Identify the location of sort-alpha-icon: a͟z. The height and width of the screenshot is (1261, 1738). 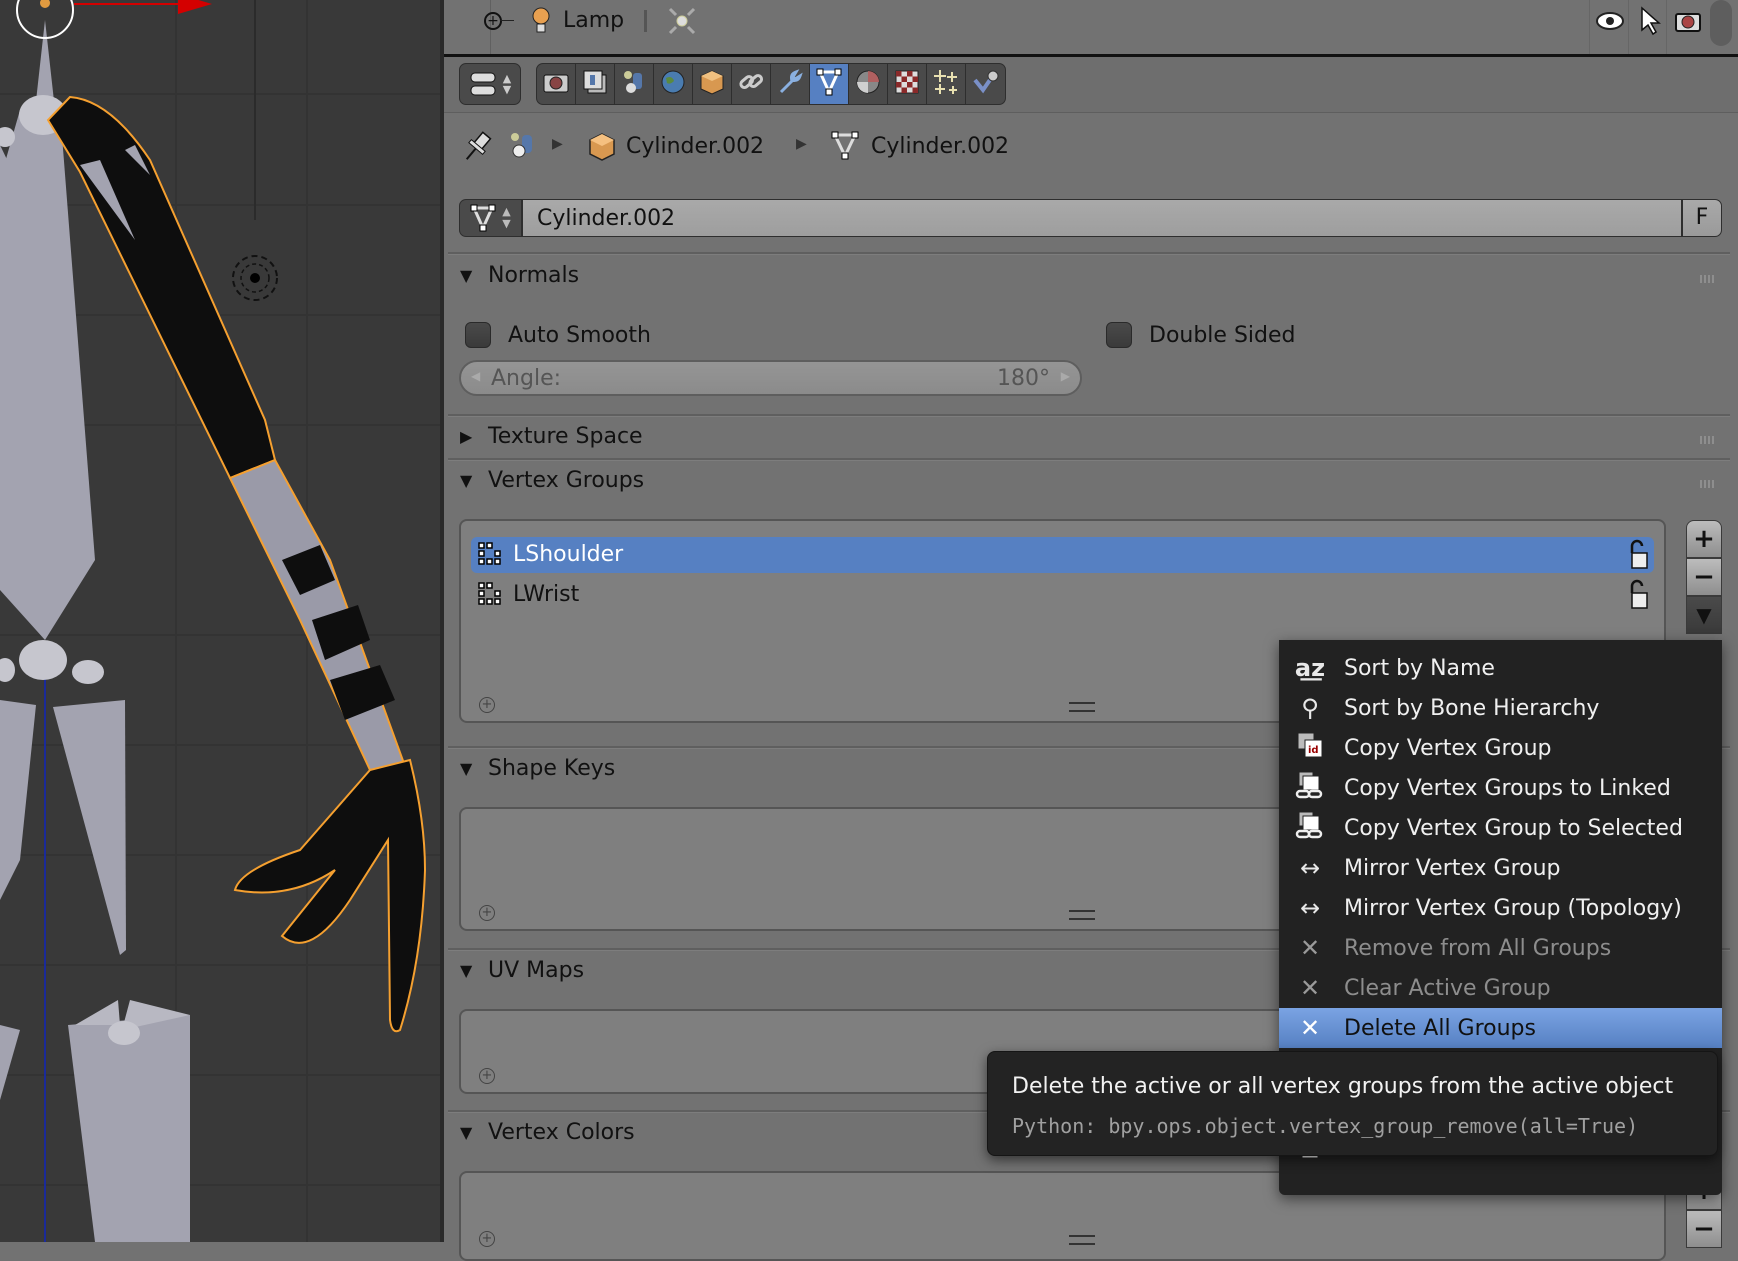
(1310, 668).